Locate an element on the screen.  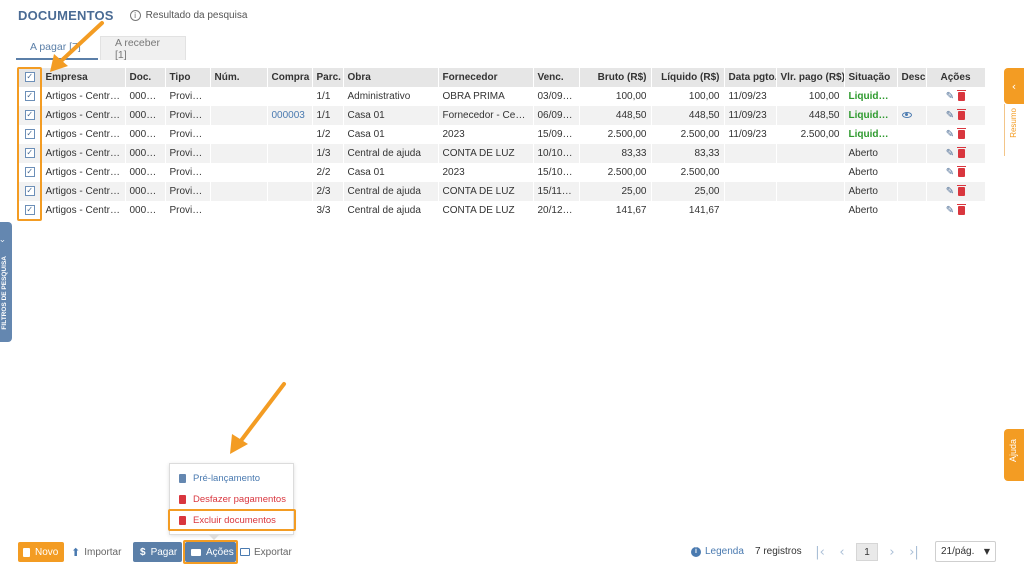
cell-venc: 15/10/23 is located at coordinates (556, 172).